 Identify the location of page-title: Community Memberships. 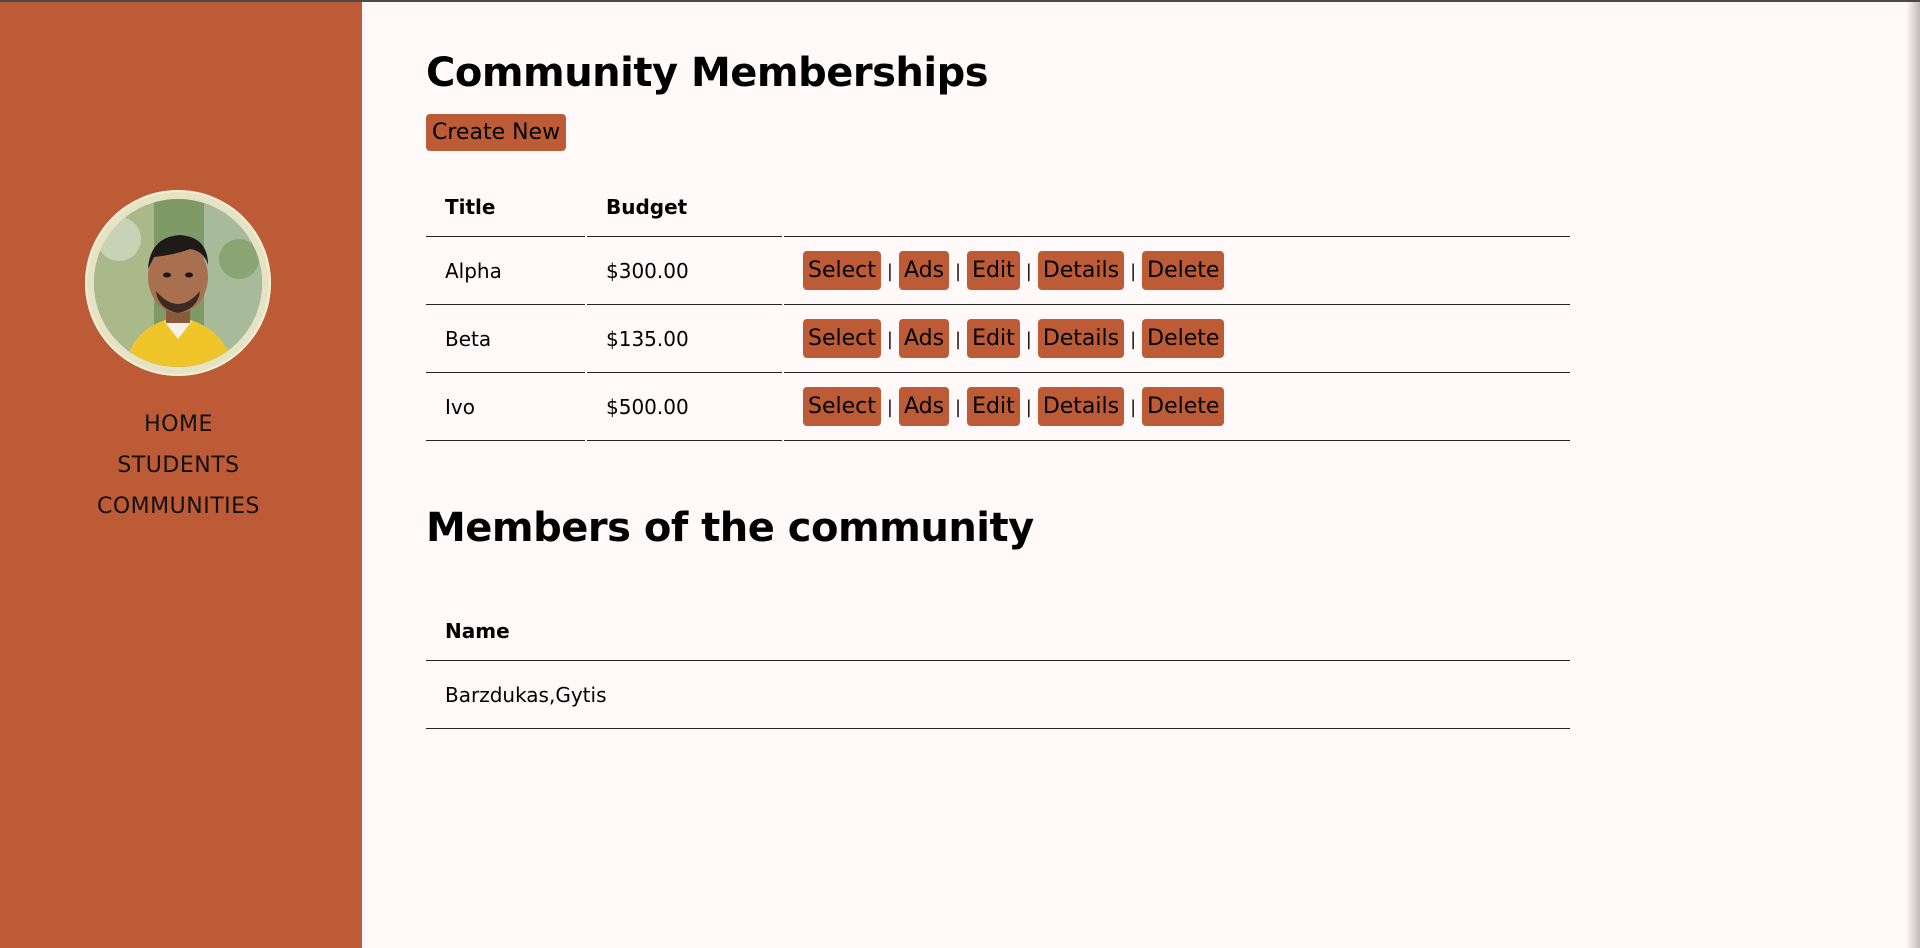
(707, 73).